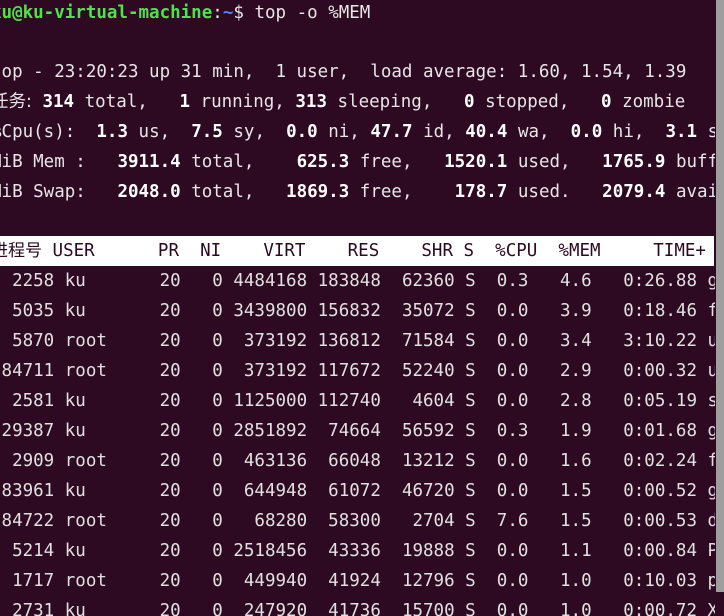 Image resolution: width=724 pixels, height=616 pixels. Describe the element at coordinates (560, 551) in the screenshot. I see `process-mem: 1.1` at that location.